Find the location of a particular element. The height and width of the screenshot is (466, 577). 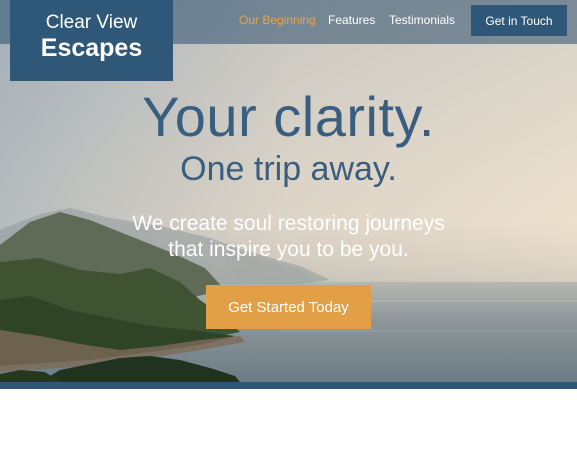

hero-tagline-line1: We create soul restoring journeys is located at coordinates (288, 223).